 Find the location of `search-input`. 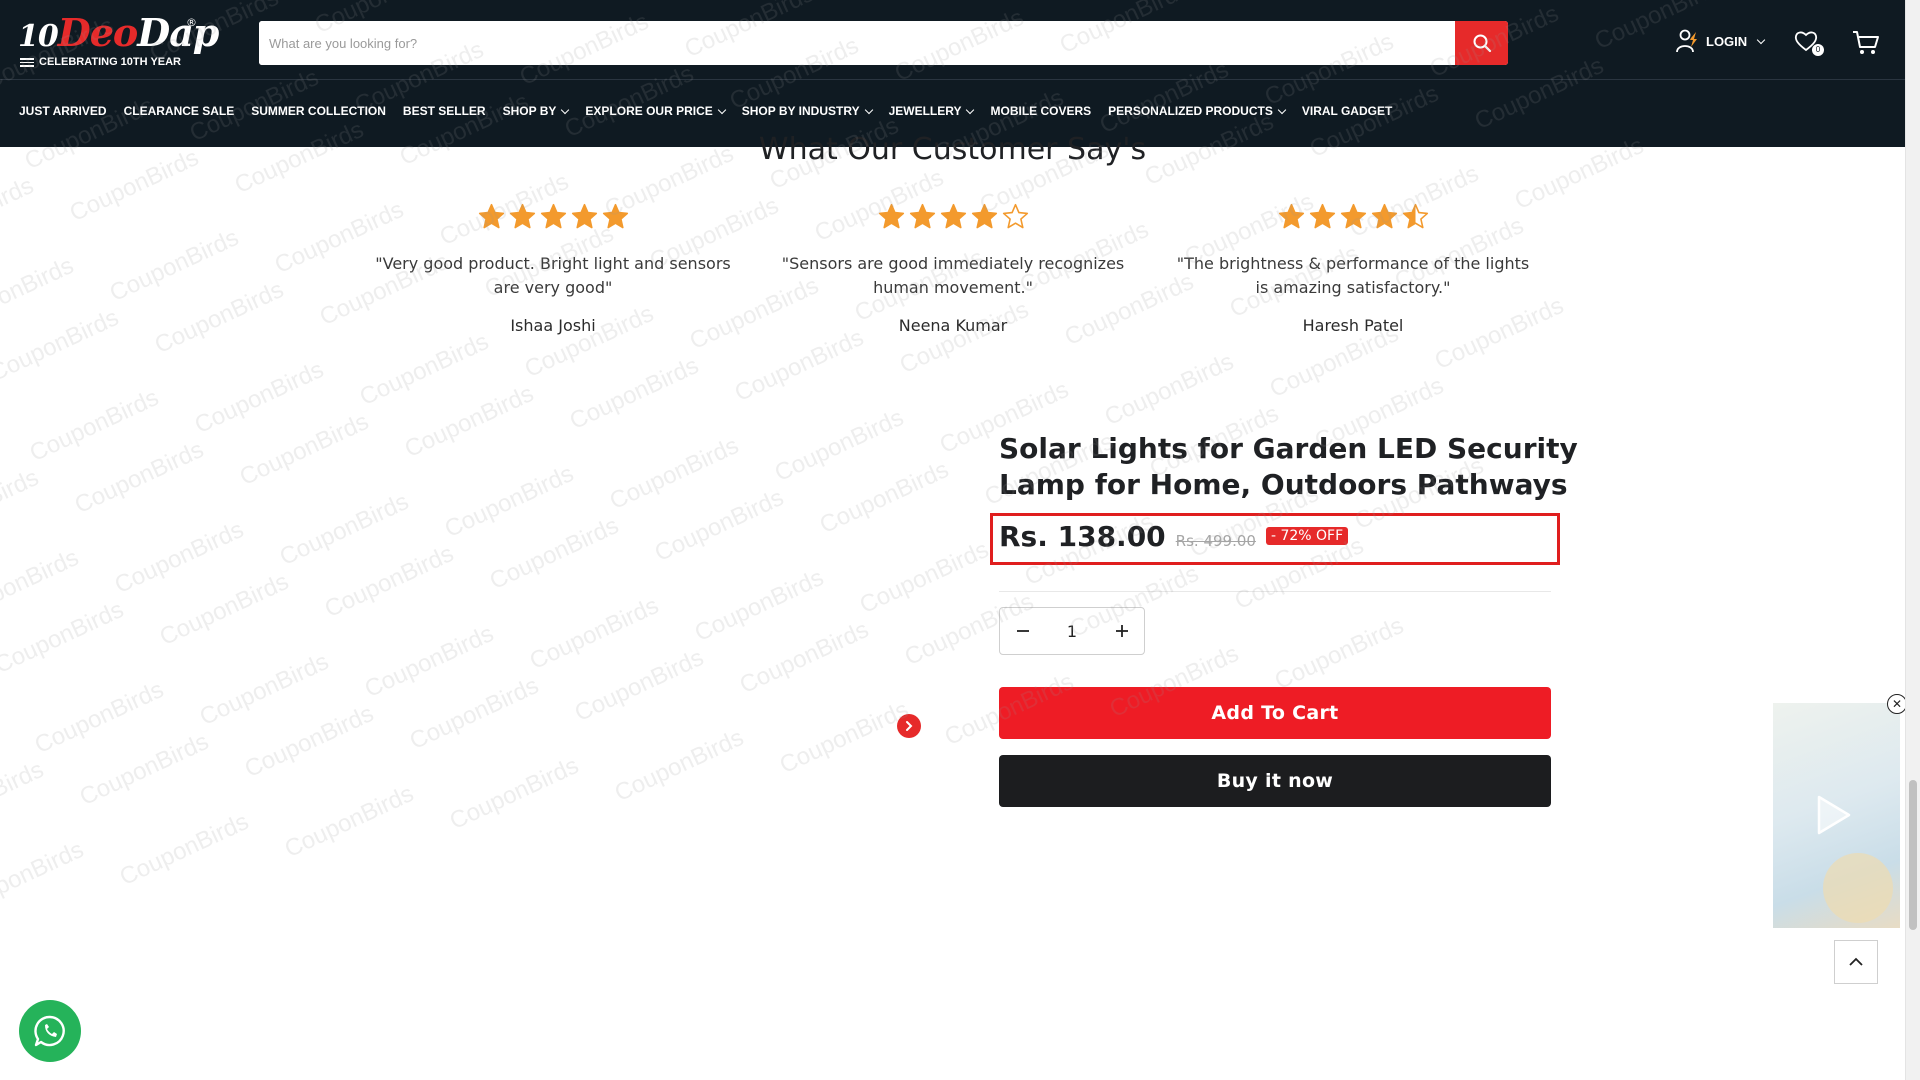

search-input is located at coordinates (856, 43).